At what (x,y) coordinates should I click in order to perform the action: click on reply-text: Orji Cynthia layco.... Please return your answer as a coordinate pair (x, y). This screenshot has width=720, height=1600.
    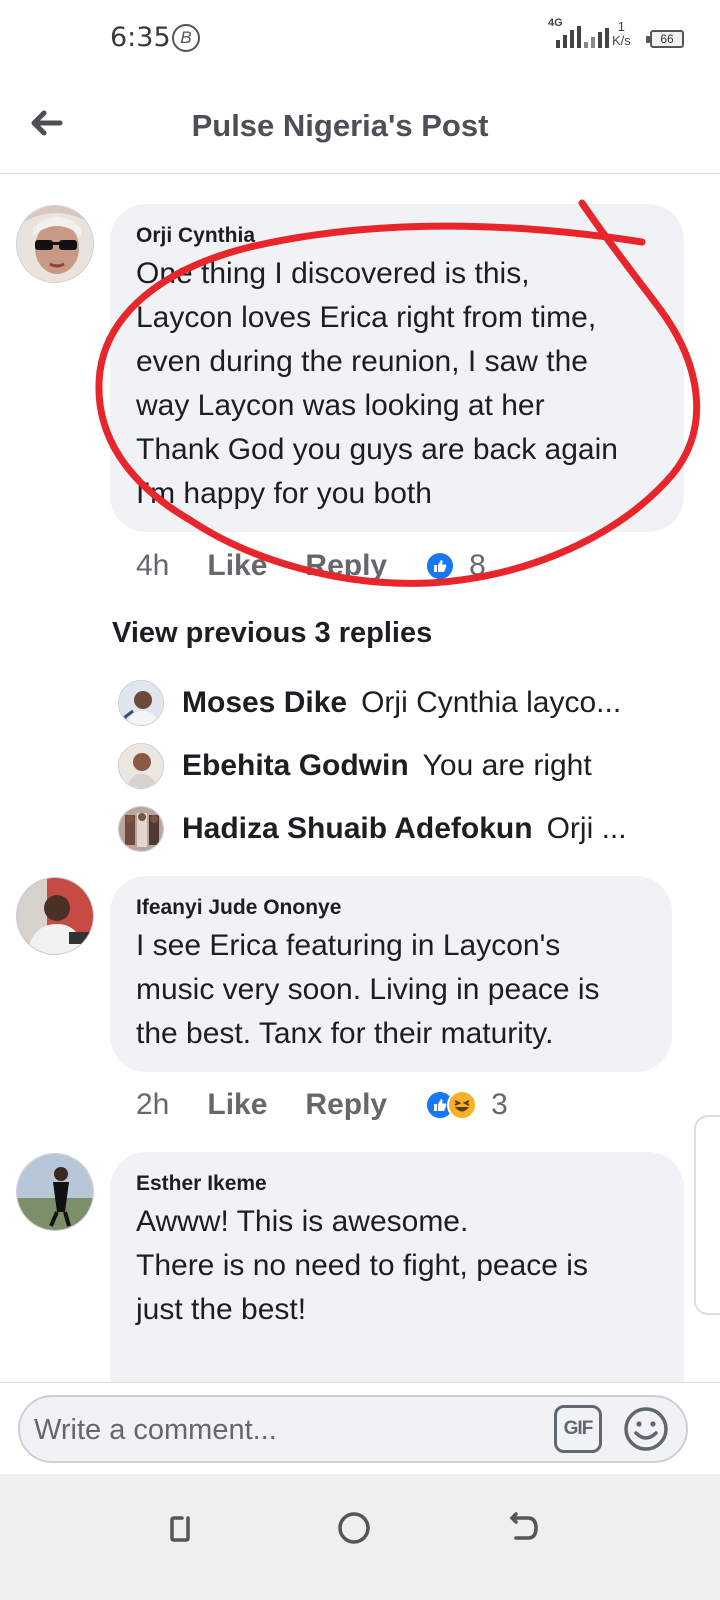
    Looking at the image, I should click on (491, 702).